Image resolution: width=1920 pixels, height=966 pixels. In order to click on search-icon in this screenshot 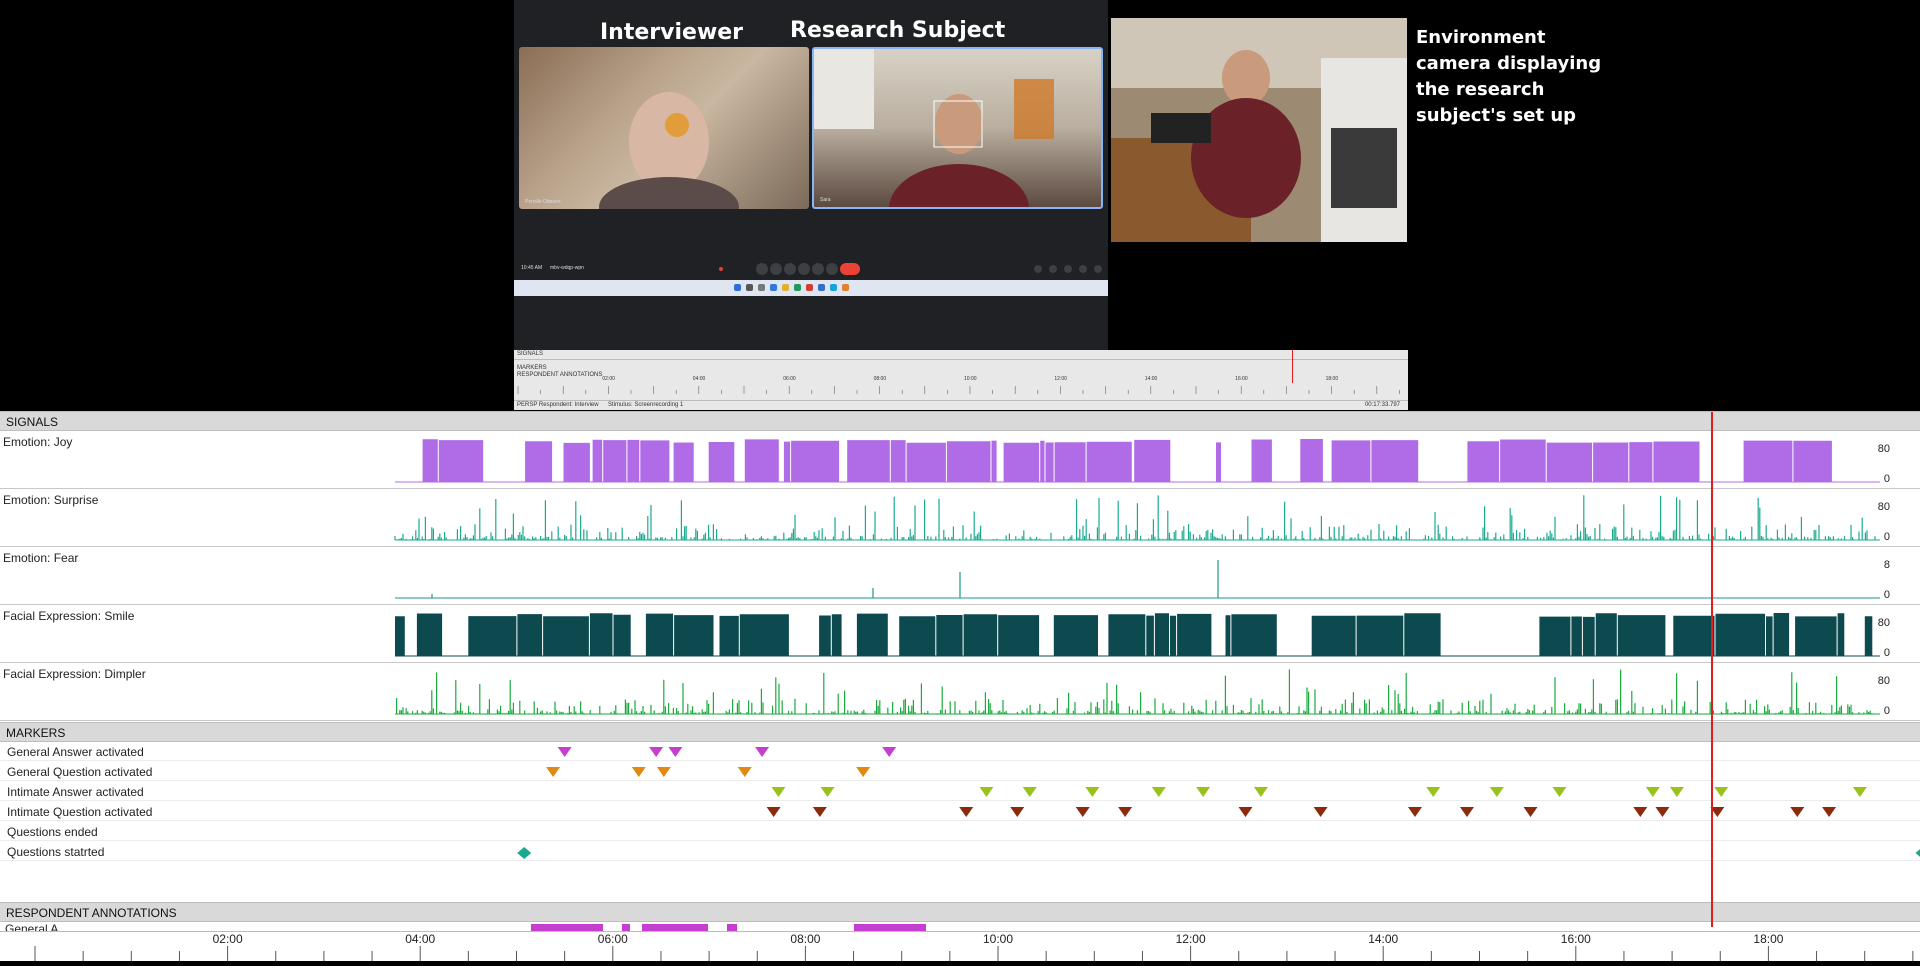, I will do `click(749, 287)`.